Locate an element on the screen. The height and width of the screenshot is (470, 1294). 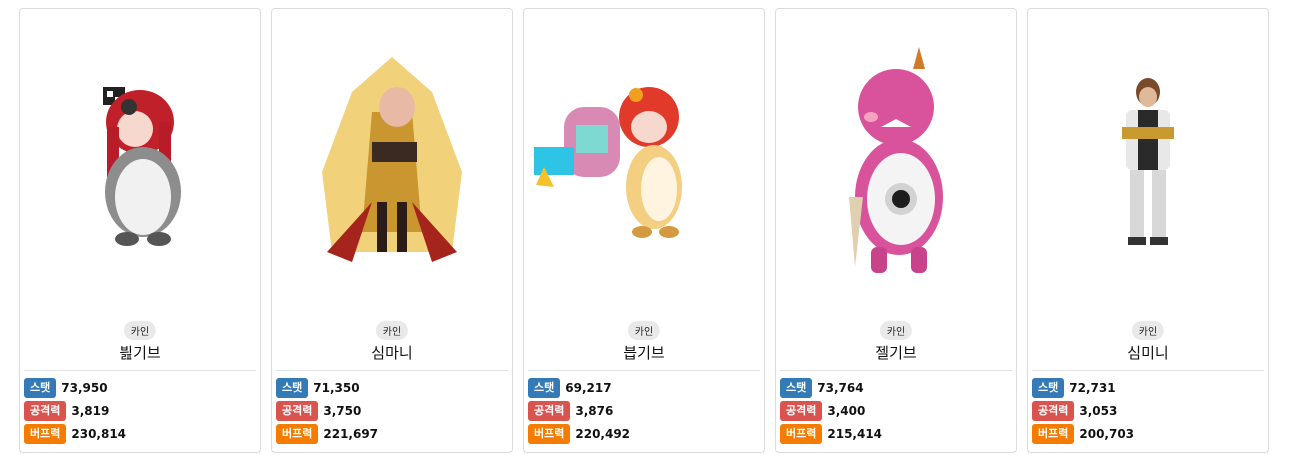
character-name: 젤기브 is located at coordinates (896, 353).